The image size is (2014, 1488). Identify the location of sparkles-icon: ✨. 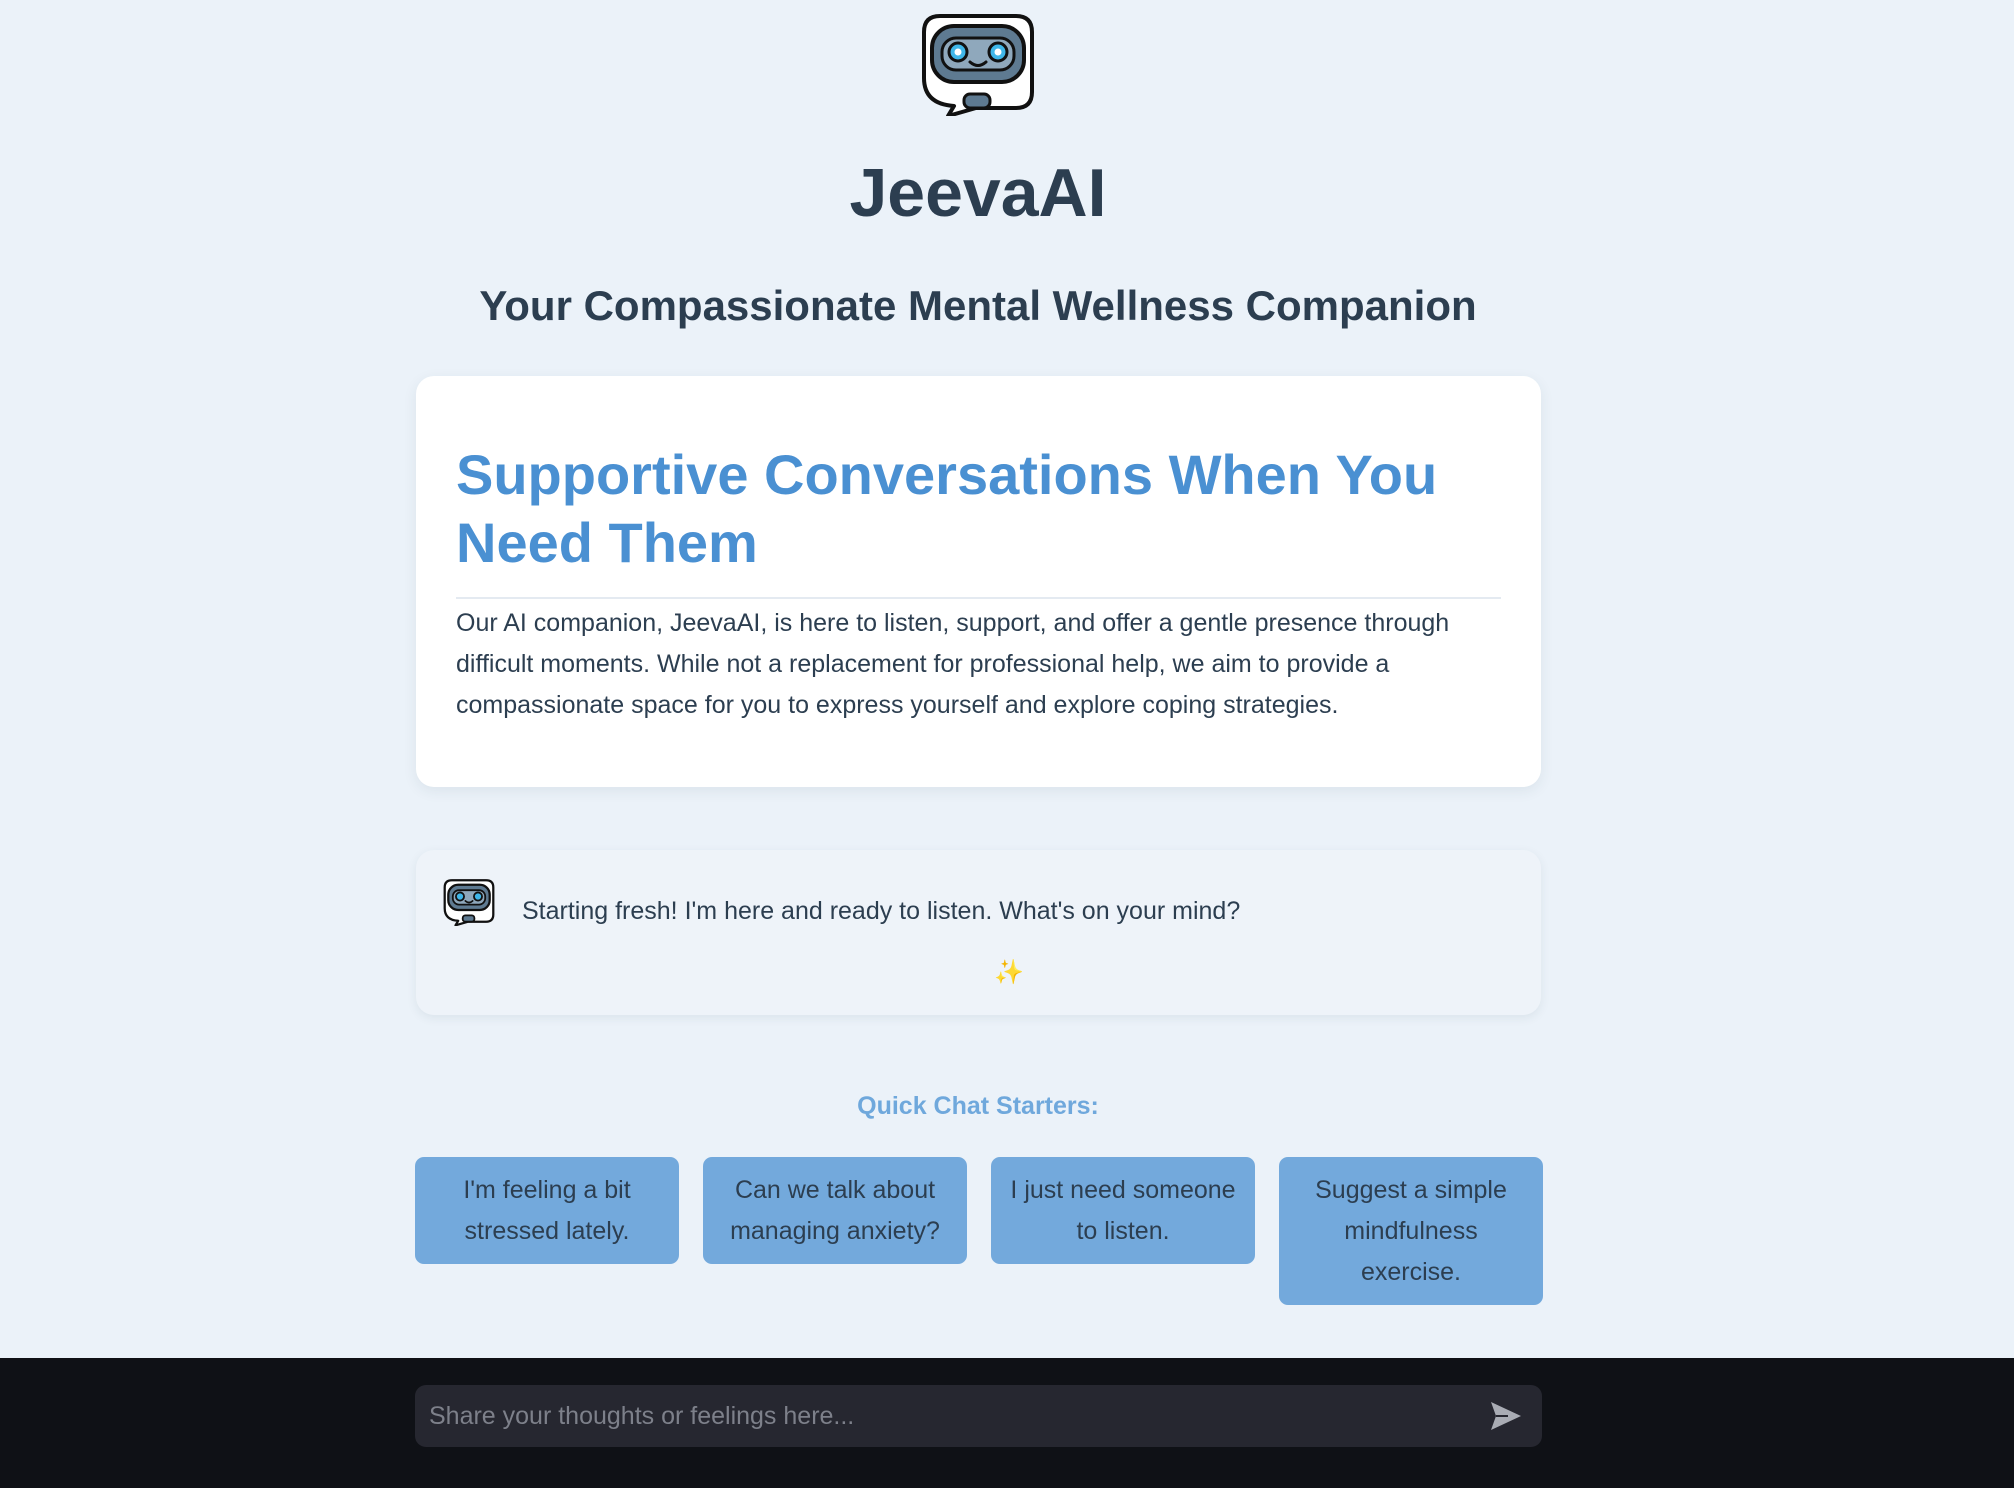
(1009, 972).